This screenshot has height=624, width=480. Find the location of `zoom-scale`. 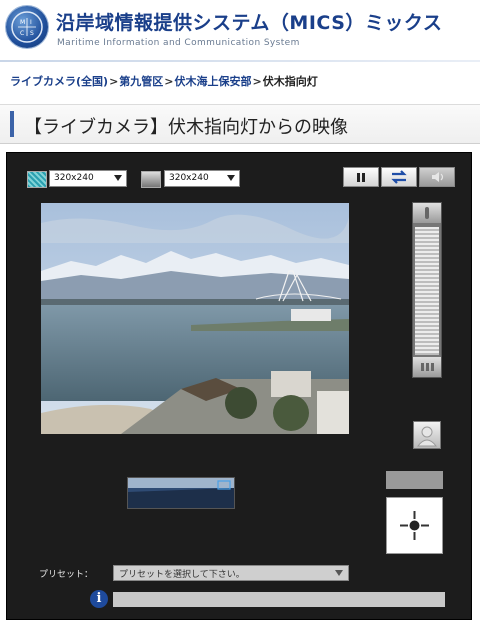

zoom-scale is located at coordinates (427, 291).